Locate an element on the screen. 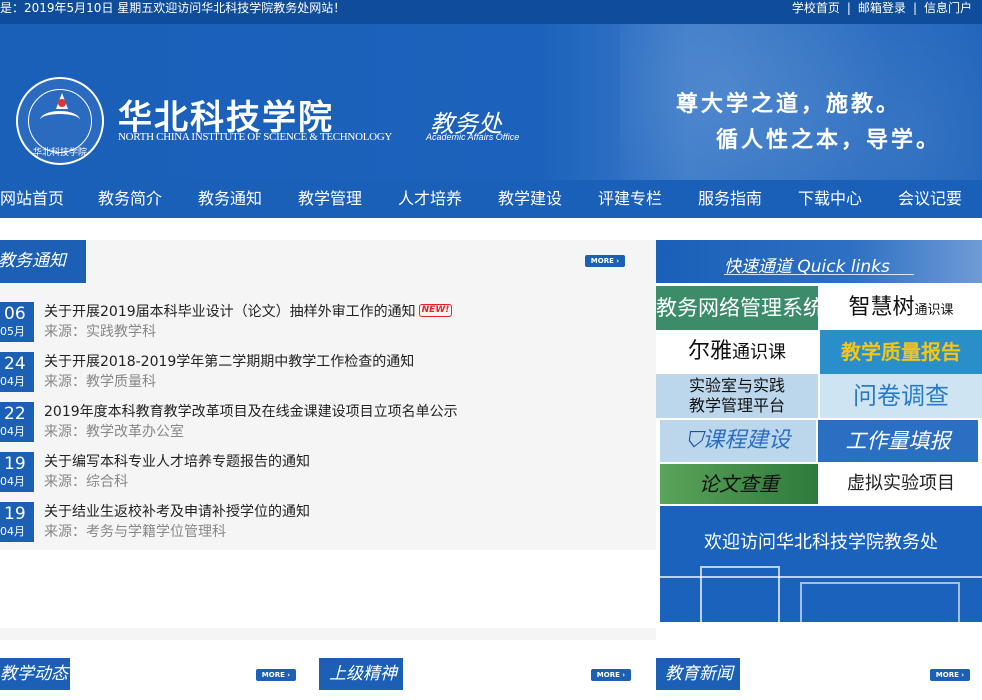  news-source: 来源：教学质量科 is located at coordinates (100, 382).